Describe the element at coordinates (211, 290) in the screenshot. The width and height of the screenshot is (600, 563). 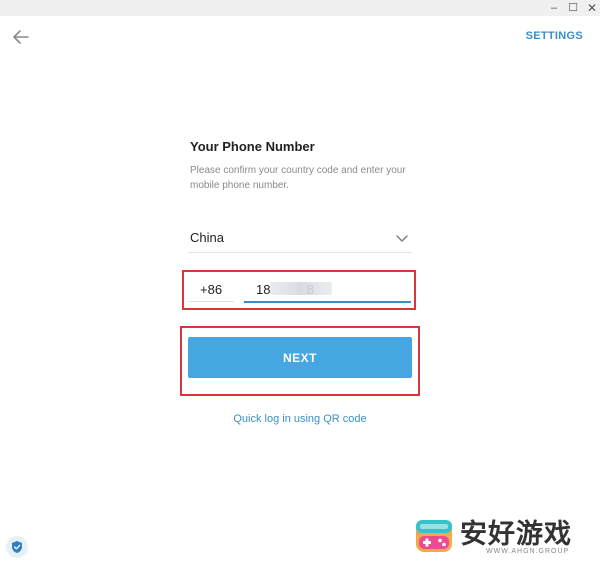
I see `country-code-input` at that location.